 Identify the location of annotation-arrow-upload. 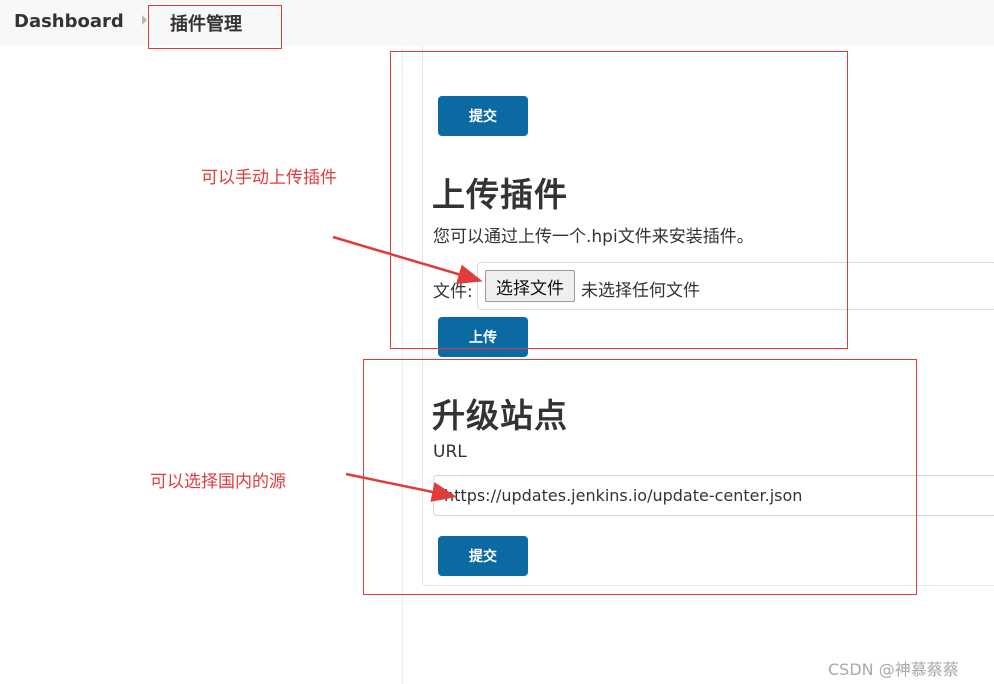
(407, 259).